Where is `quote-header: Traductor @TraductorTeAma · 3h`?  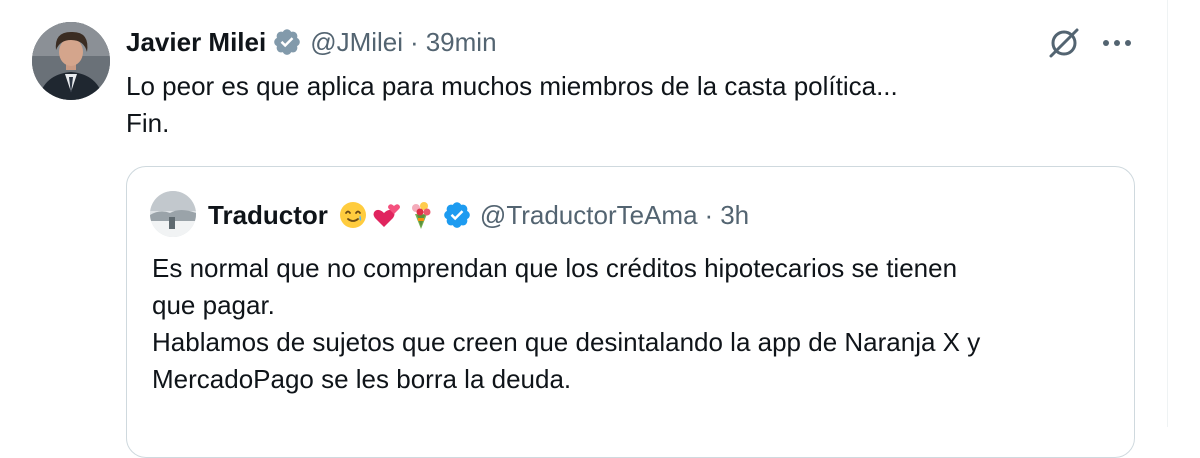
quote-header: Traductor @TraductorTeAma · 3h is located at coordinates (478, 215).